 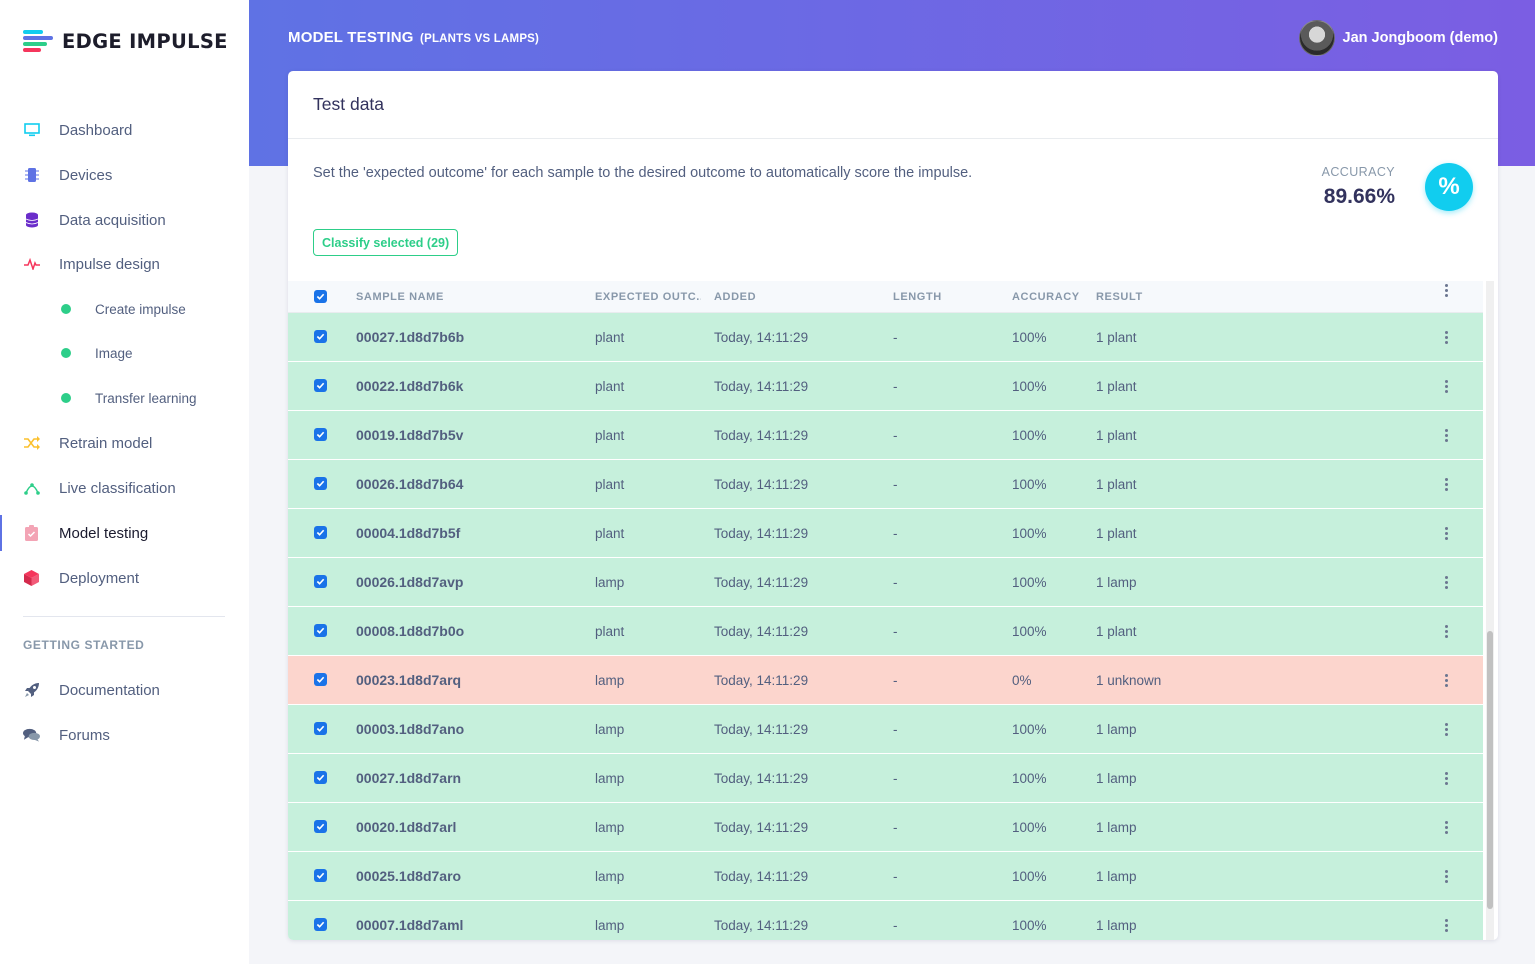 What do you see at coordinates (84, 645) in the screenshot?
I see `sidebar-heading-getting-started: GETTING STARTED` at bounding box center [84, 645].